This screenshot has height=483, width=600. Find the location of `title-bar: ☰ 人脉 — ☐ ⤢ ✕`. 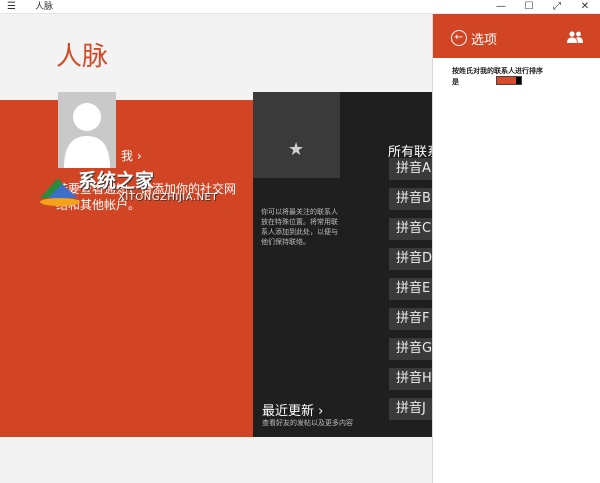

title-bar: ☰ 人脉 — ☐ ⤢ ✕ is located at coordinates (300, 7).